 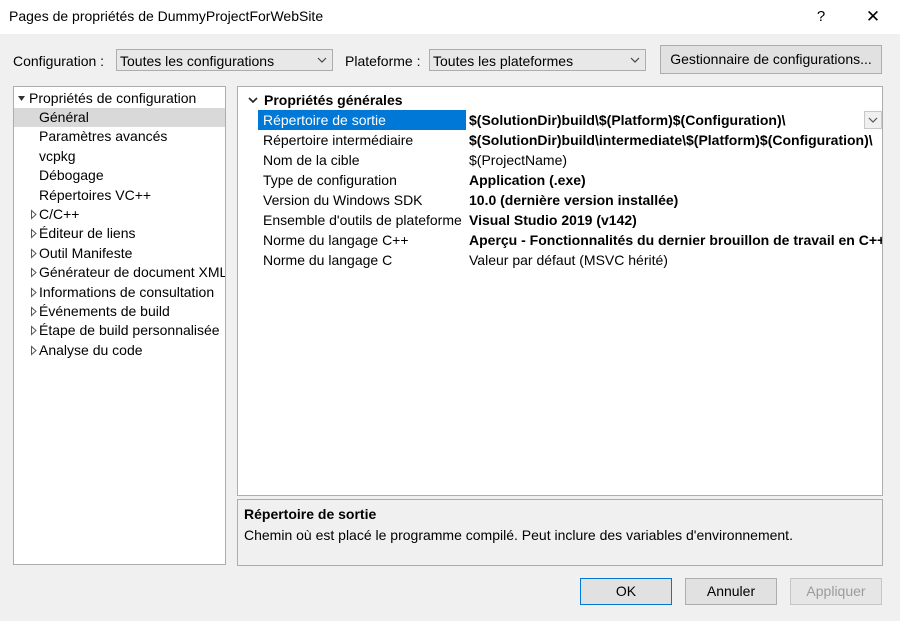 I want to click on property-name: Type de configuration, so click(x=362, y=180).